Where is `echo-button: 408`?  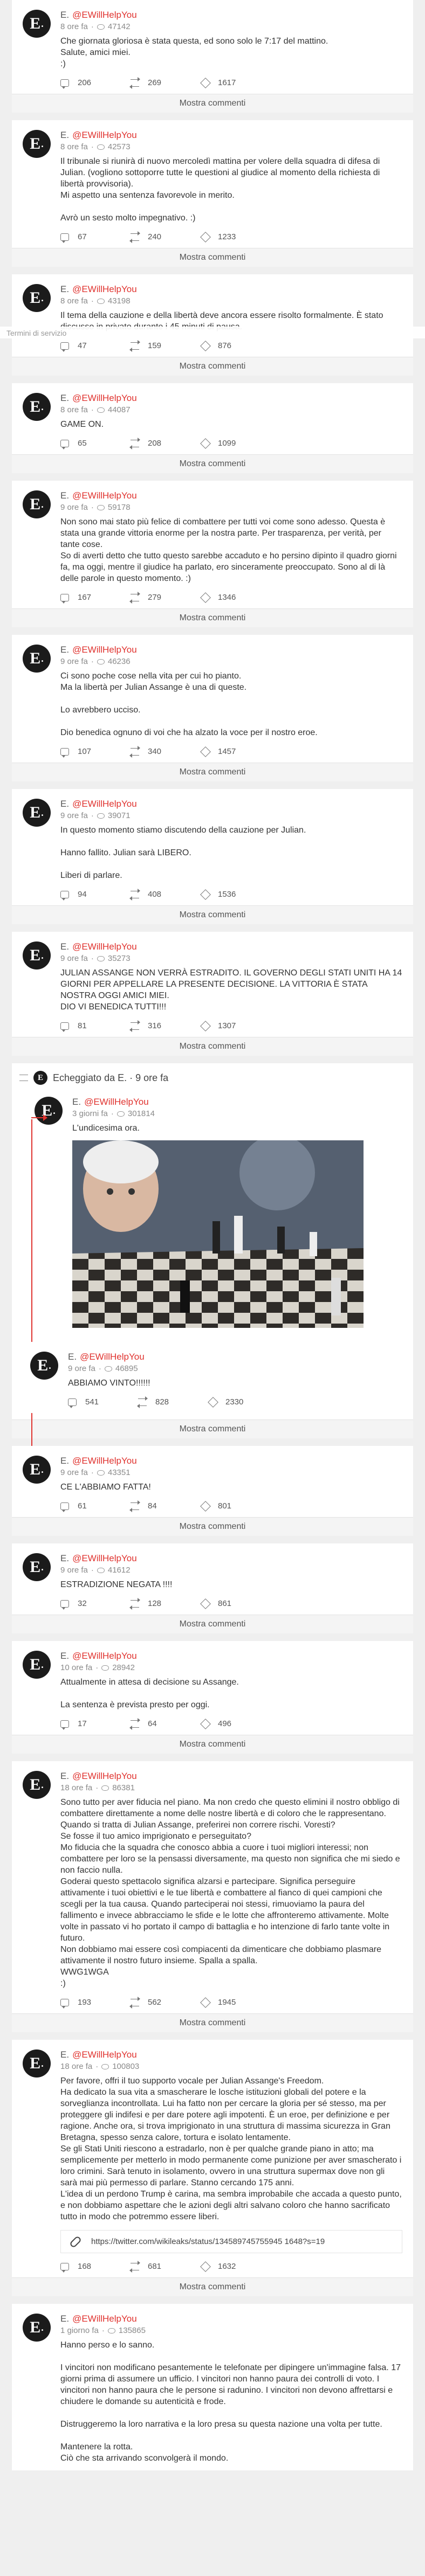 echo-button: 408 is located at coordinates (165, 895).